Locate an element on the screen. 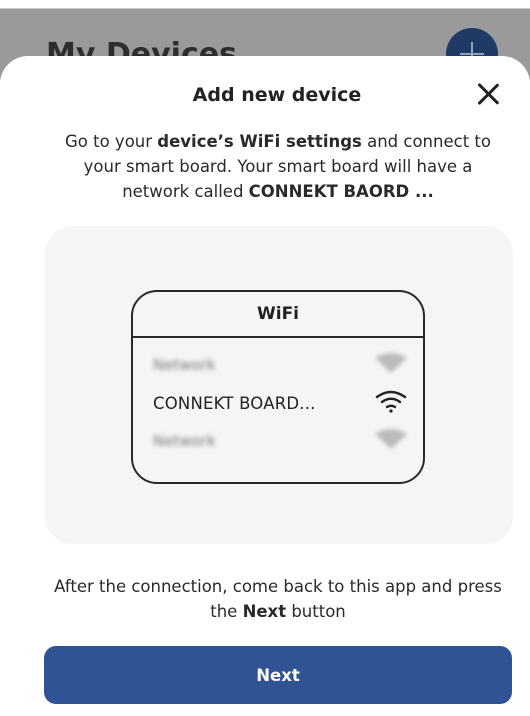  after-bold: Next is located at coordinates (264, 611).